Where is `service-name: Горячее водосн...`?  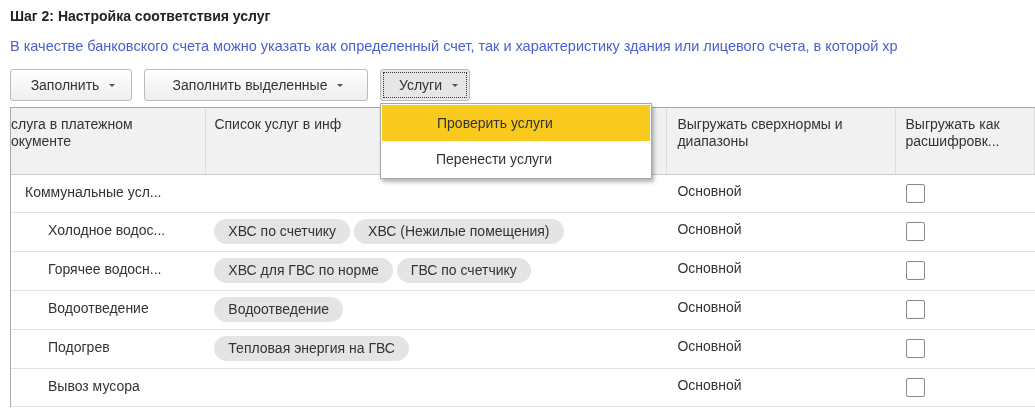 service-name: Горячее водосн... is located at coordinates (105, 269).